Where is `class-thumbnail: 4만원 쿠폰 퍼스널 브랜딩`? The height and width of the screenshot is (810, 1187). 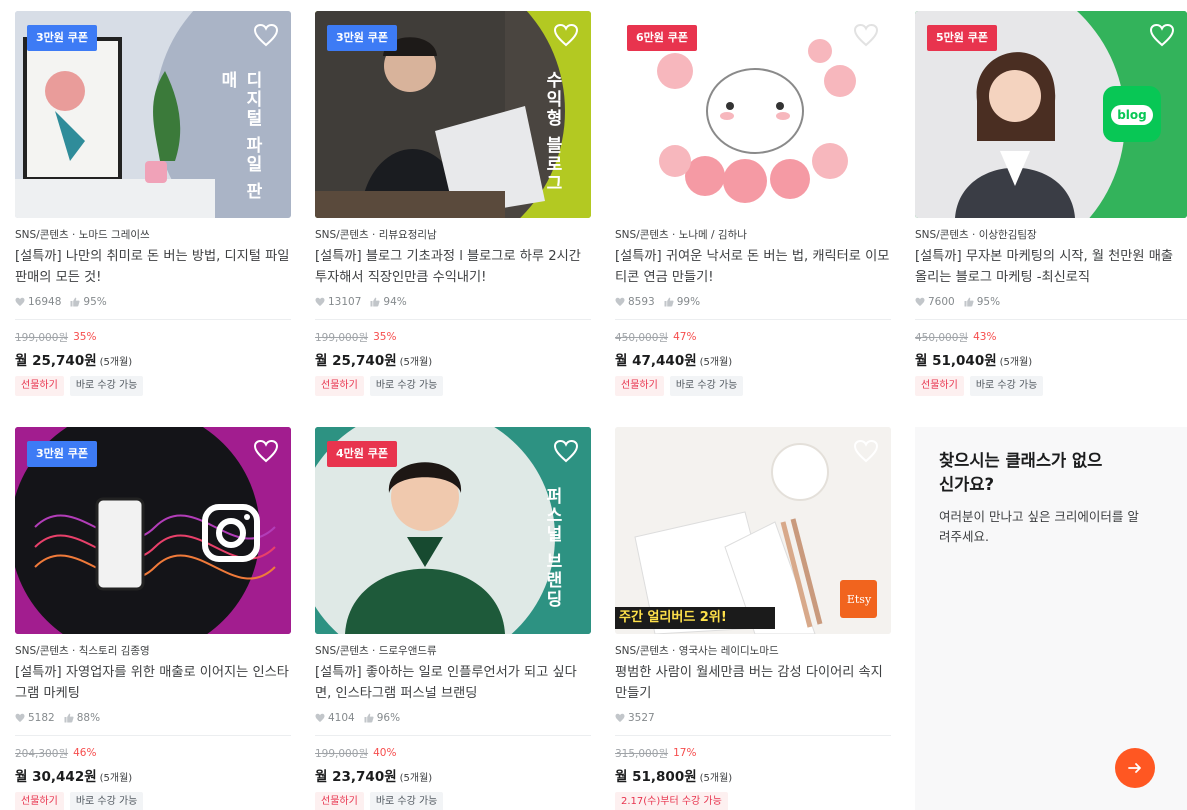
class-thumbnail: 4만원 쿠폰 퍼스널 브랜딩 is located at coordinates (453, 530).